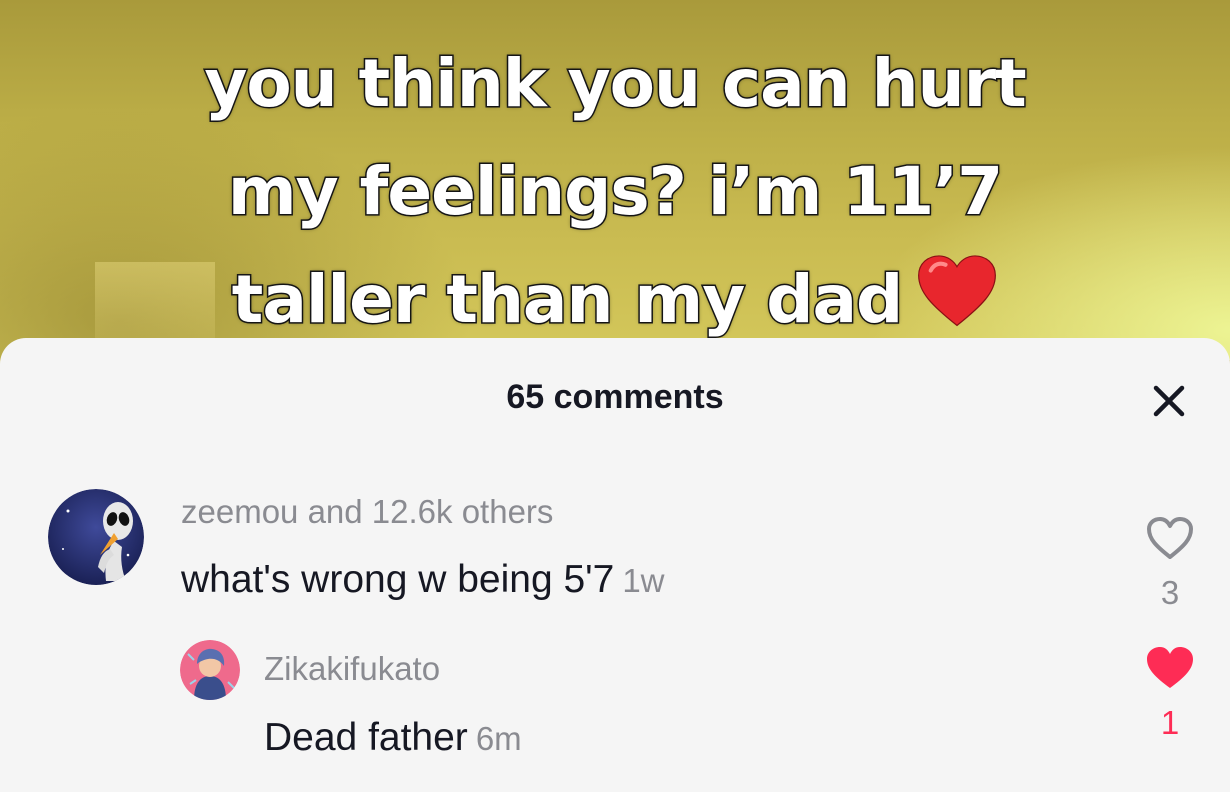 The image size is (1230, 792). Describe the element at coordinates (957, 291) in the screenshot. I see `red-heart-emoji-icon` at that location.